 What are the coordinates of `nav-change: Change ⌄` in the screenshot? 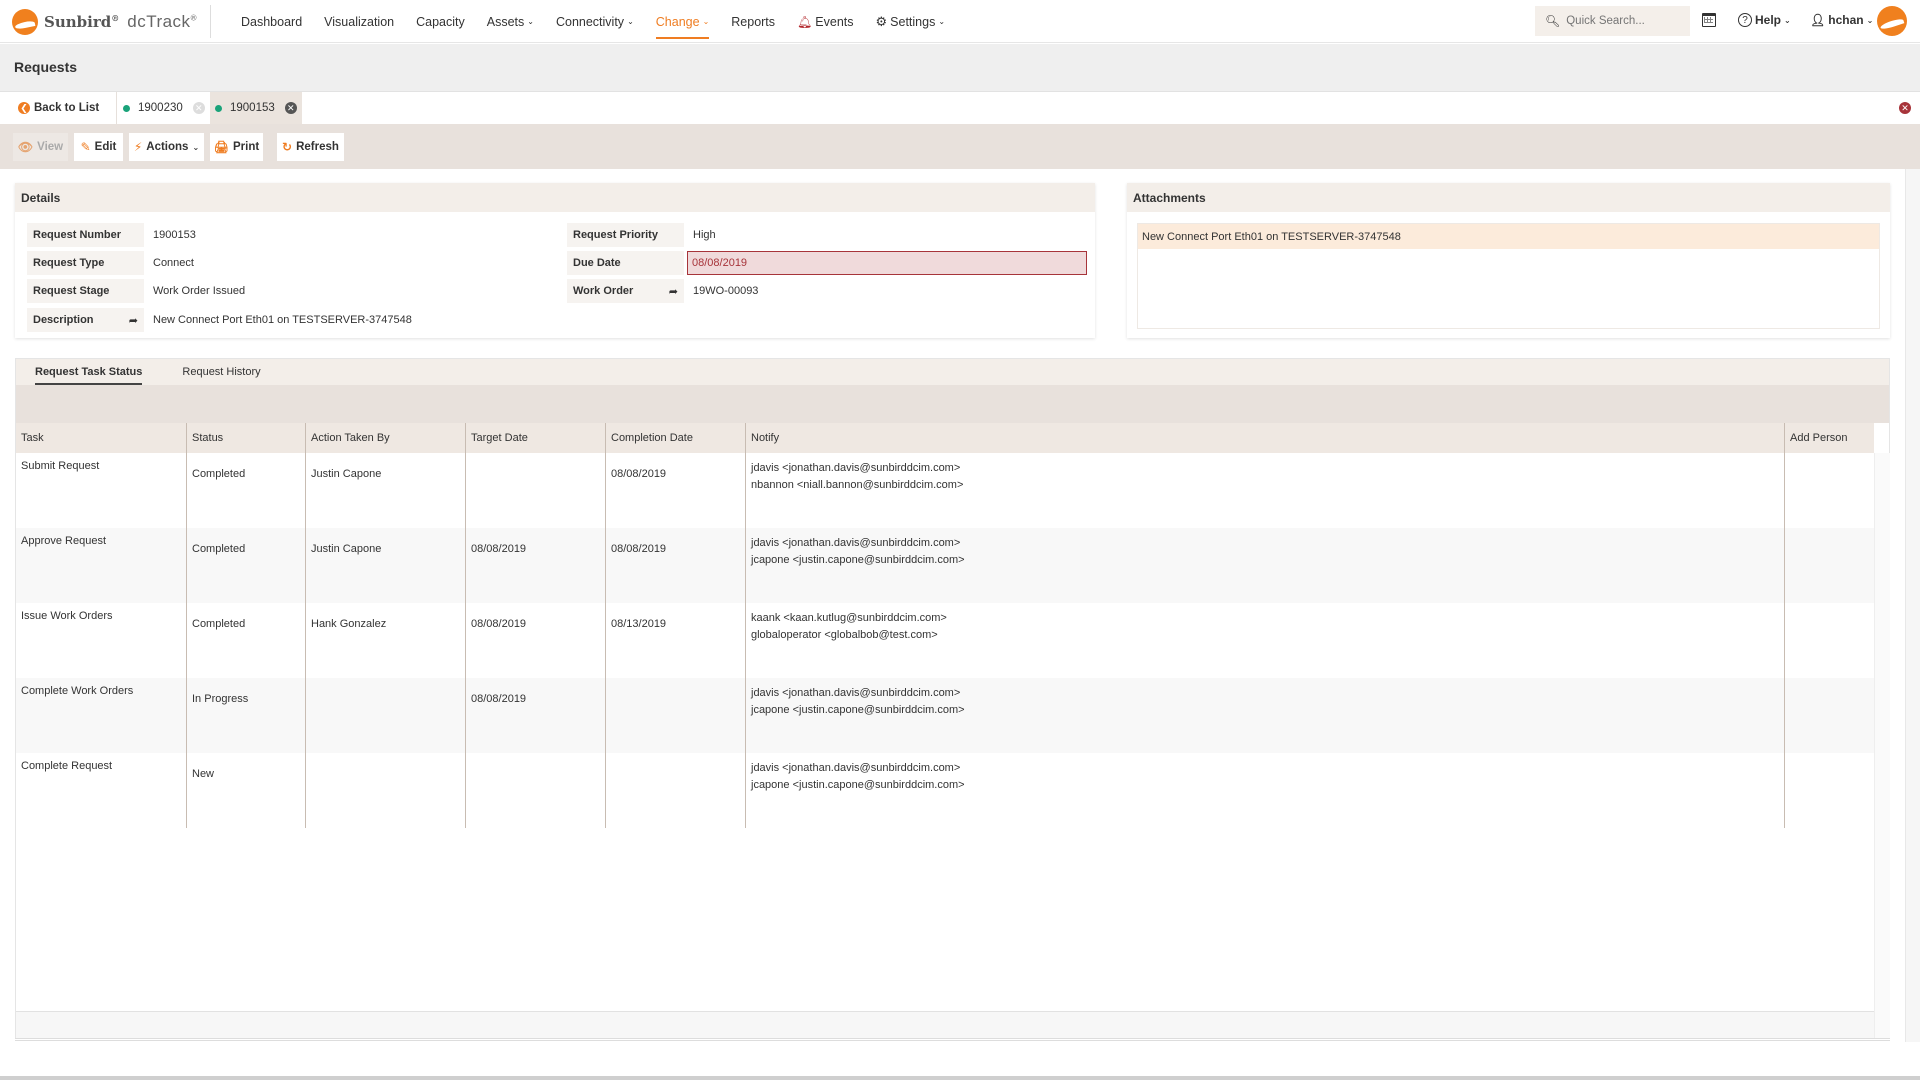 It's located at (683, 21).